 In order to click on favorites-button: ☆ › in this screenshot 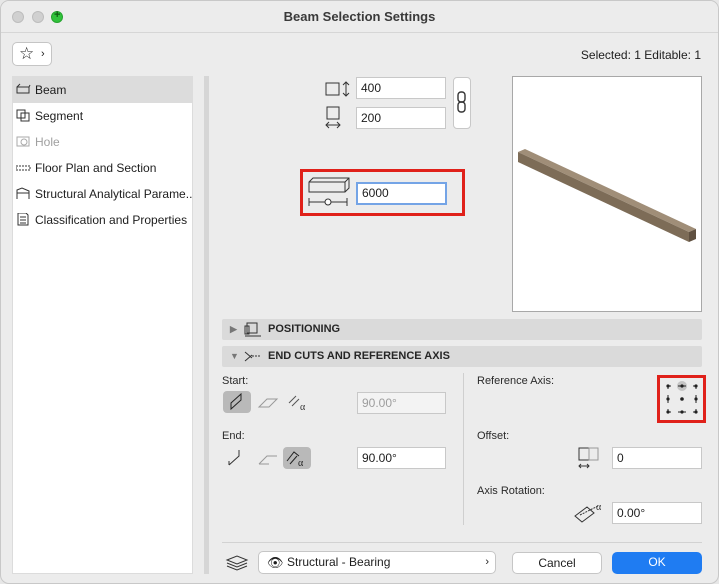, I will do `click(32, 54)`.